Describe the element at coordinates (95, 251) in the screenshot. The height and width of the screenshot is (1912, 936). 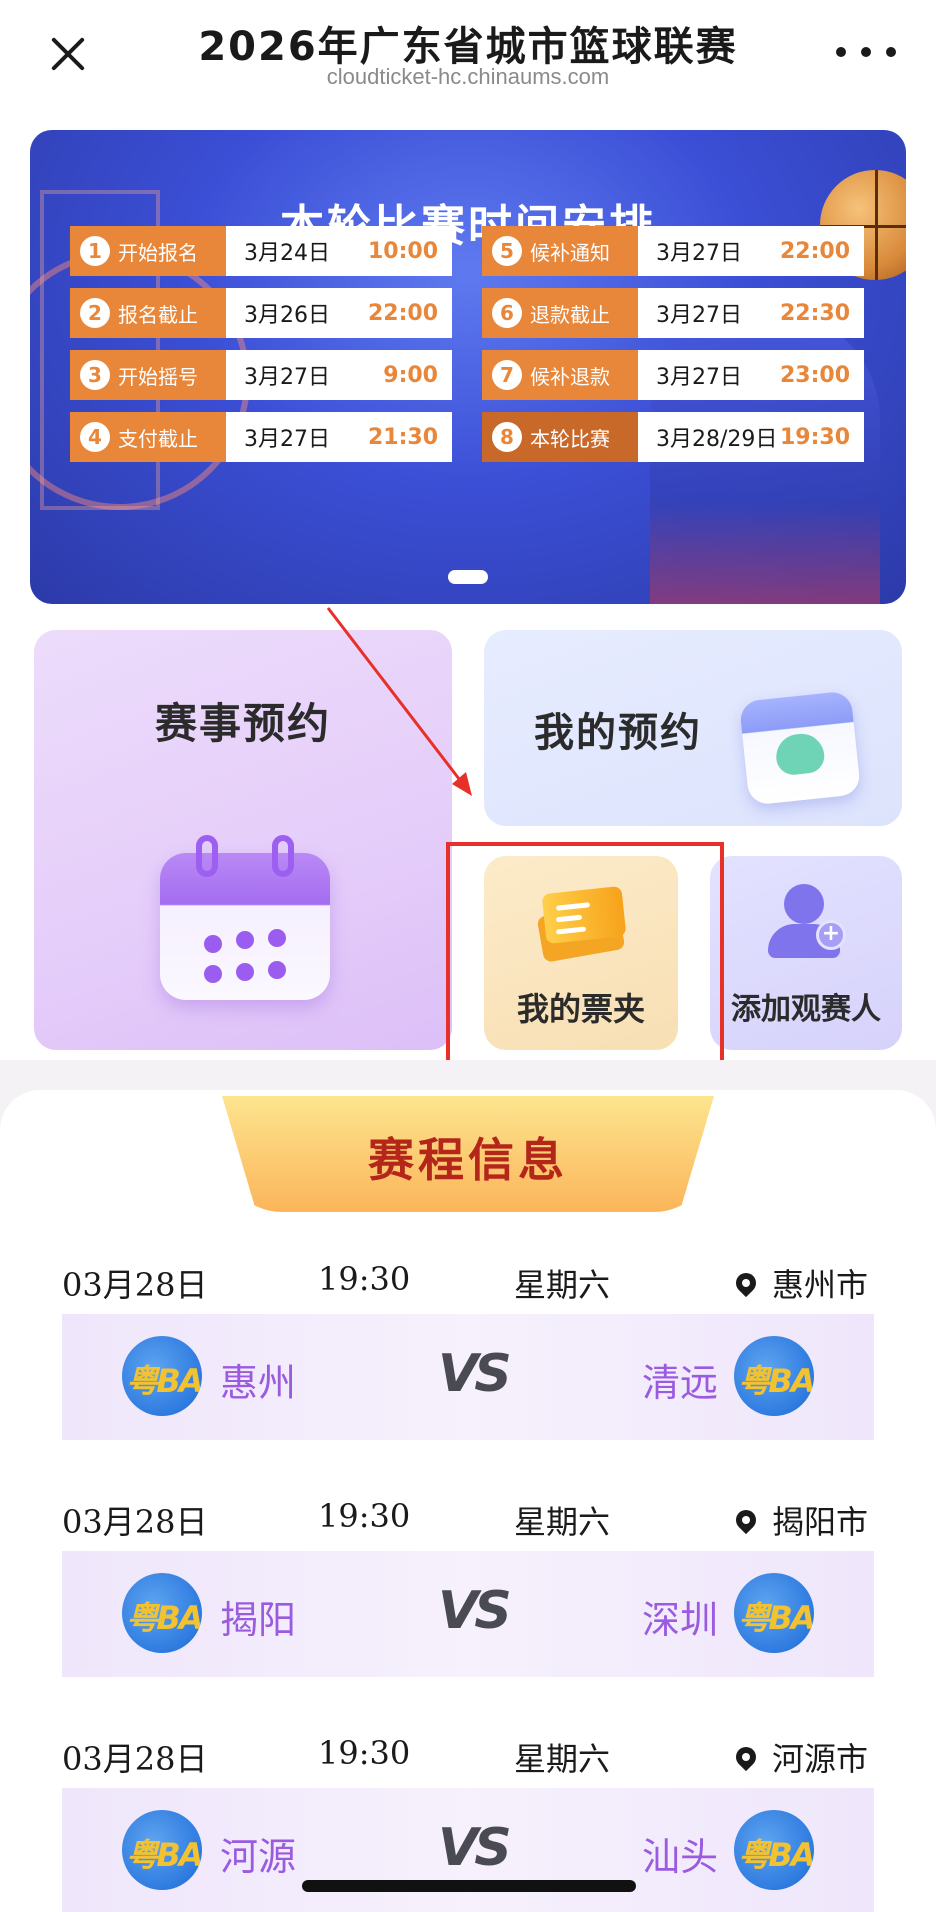
I see `step-number: 1` at that location.